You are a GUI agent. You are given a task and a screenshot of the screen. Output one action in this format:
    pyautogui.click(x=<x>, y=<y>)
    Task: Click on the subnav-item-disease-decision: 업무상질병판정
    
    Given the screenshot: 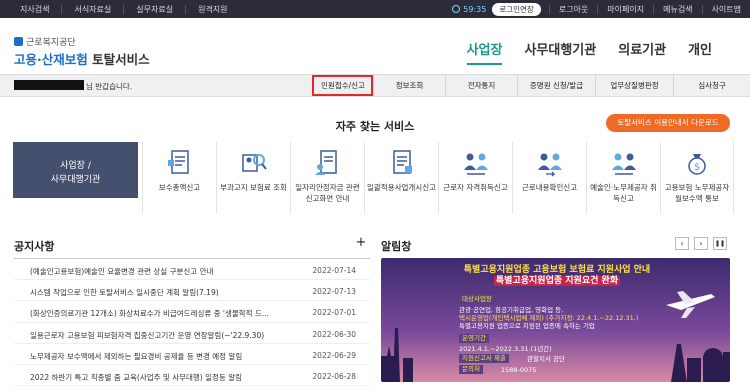 What is the action you would take?
    pyautogui.click(x=634, y=85)
    